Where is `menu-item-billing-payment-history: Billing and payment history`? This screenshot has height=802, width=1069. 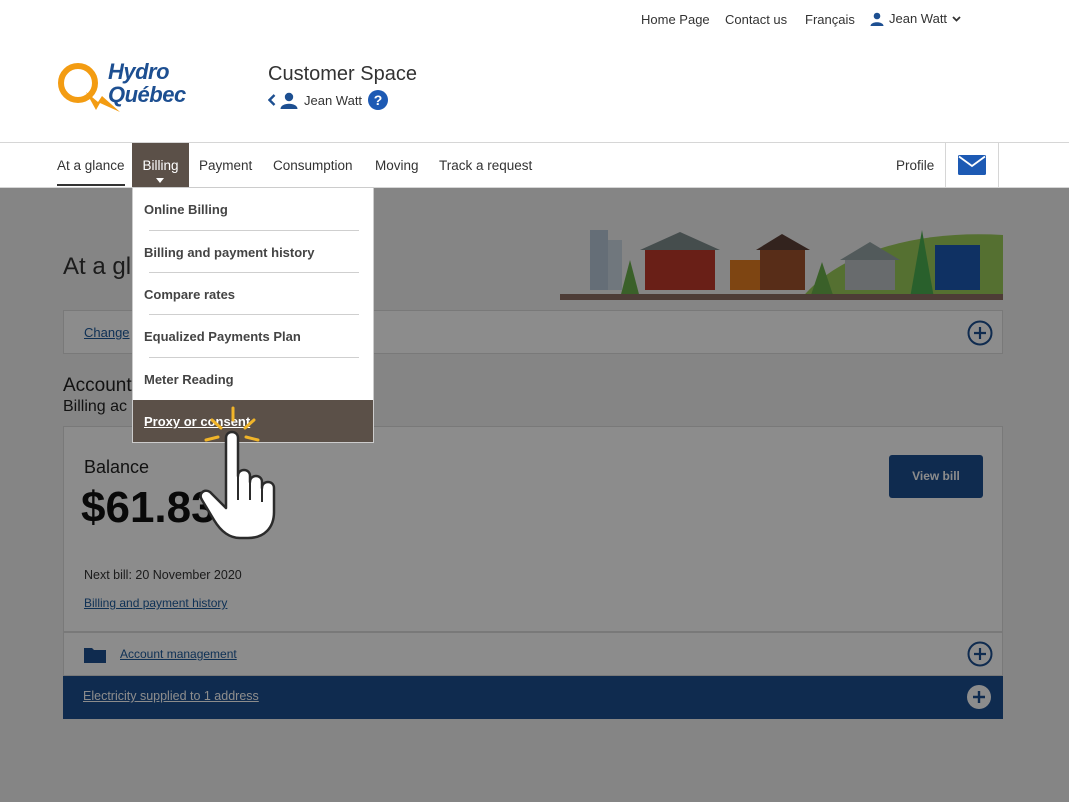
menu-item-billing-payment-history: Billing and payment history is located at coordinates (253, 252).